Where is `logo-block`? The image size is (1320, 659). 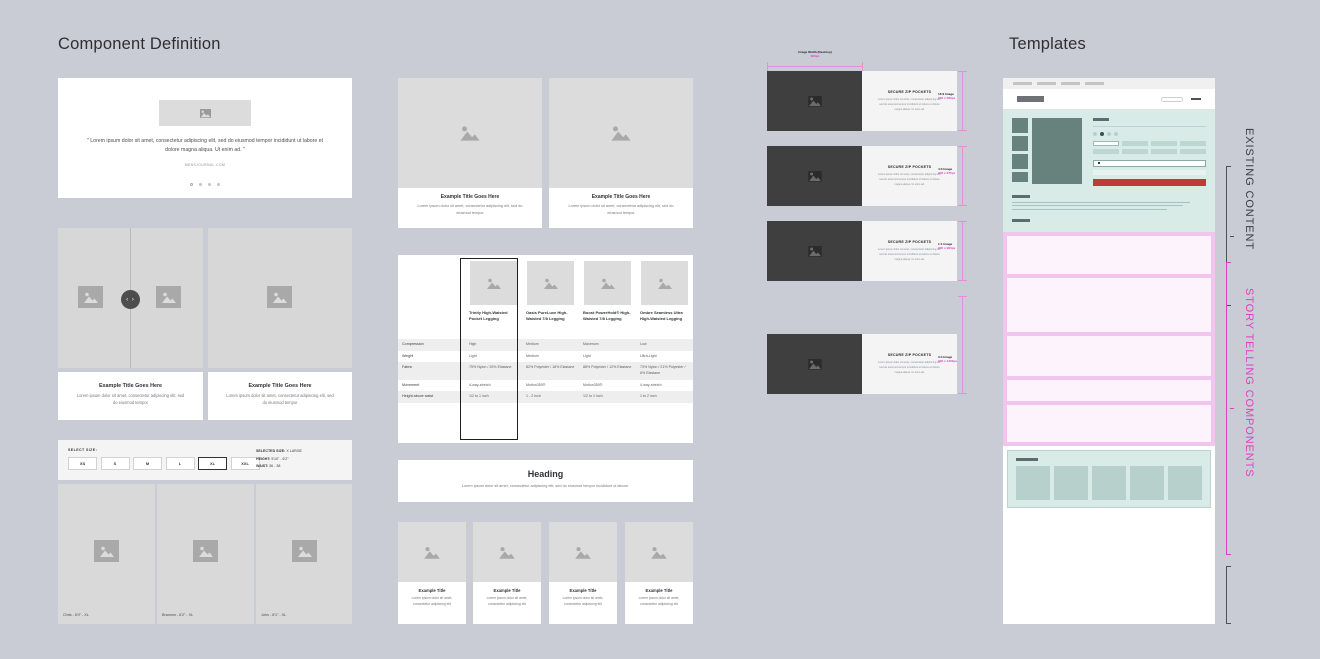
logo-block is located at coordinates (1030, 99).